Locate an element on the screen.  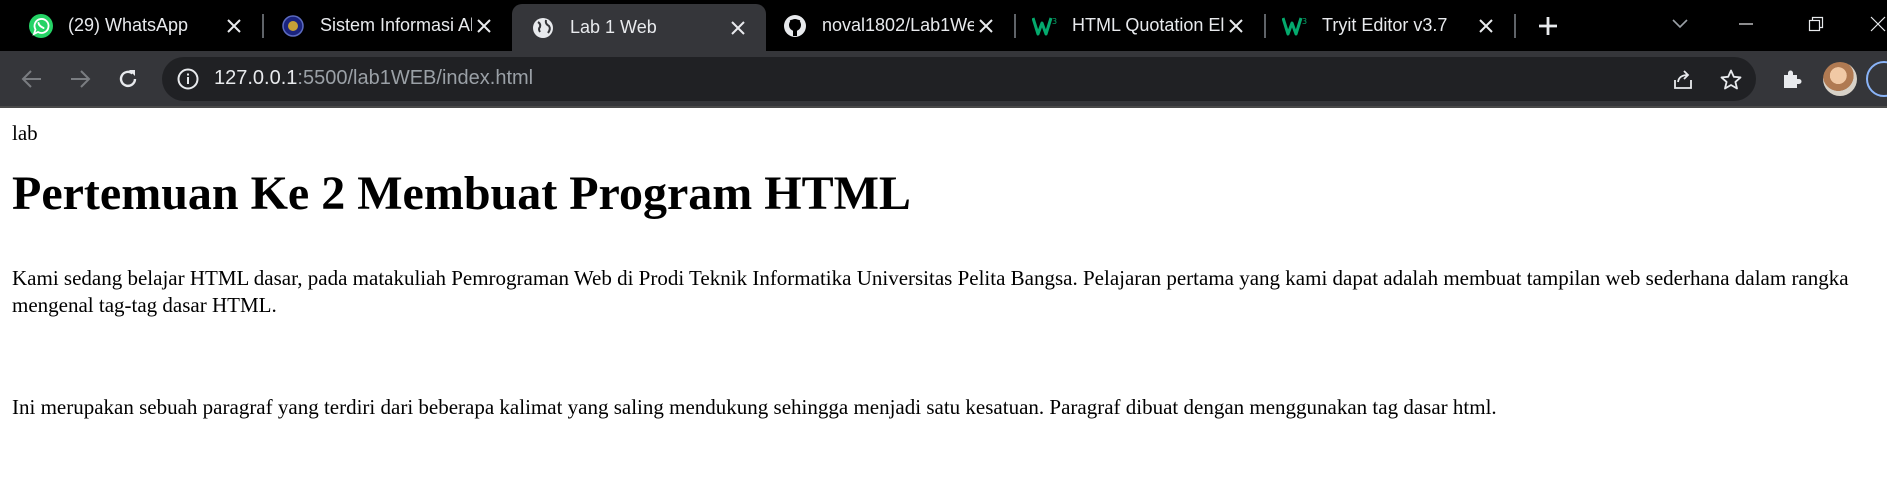
tab-title: Lab 1 Web is located at coordinates (613, 27).